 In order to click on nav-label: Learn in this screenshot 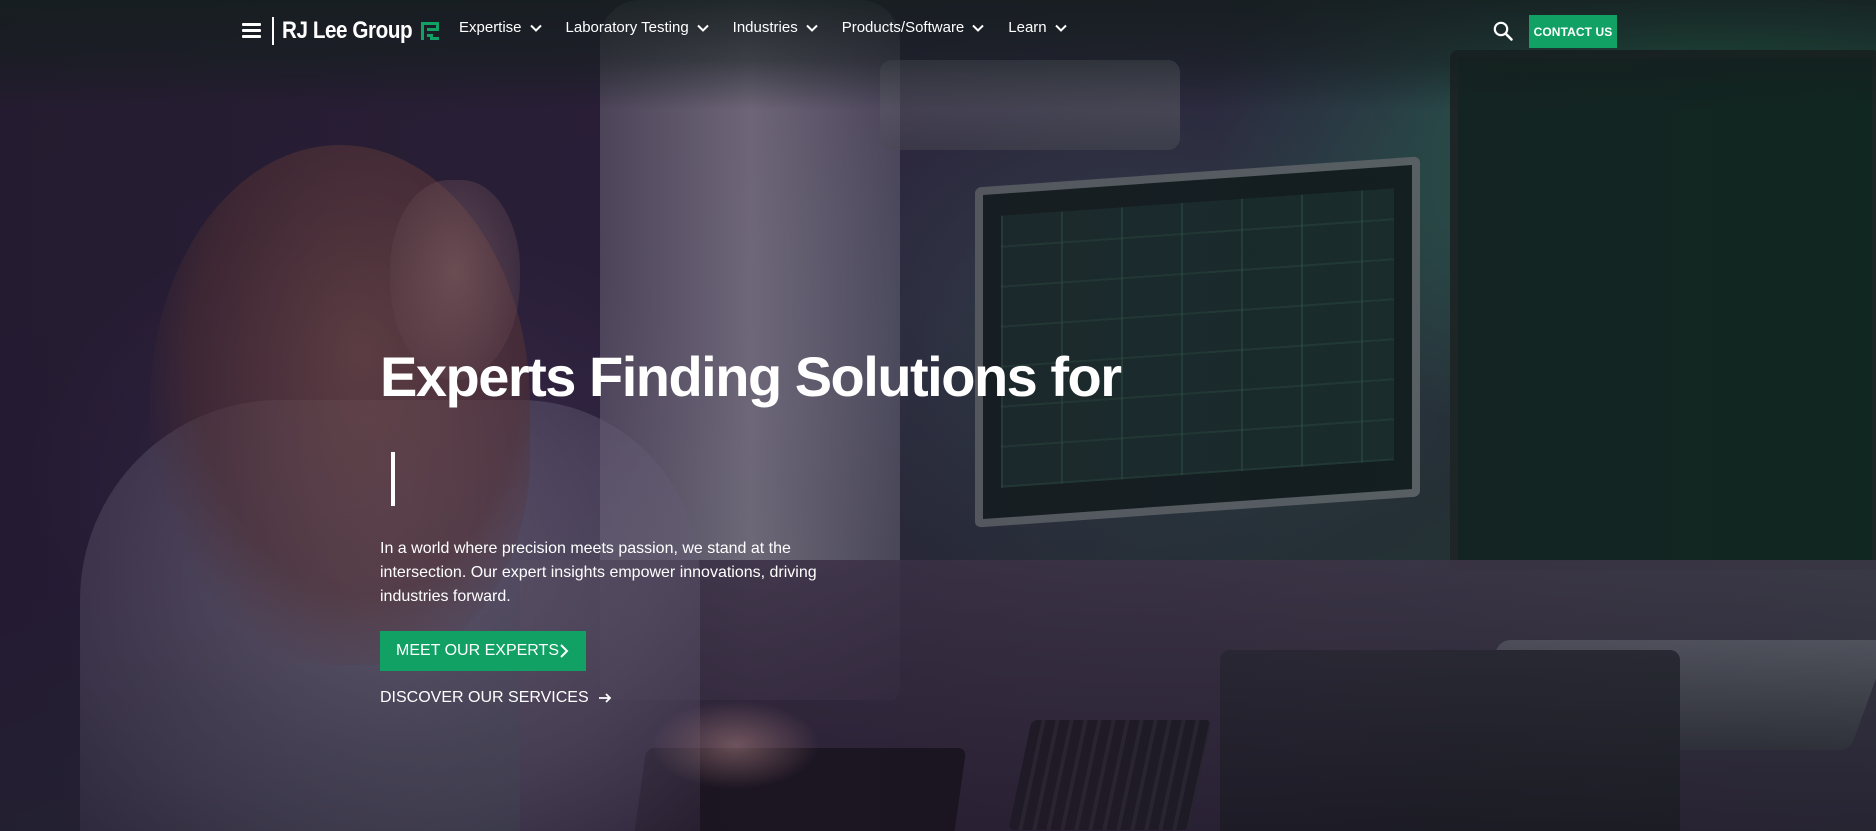, I will do `click(1027, 27)`.